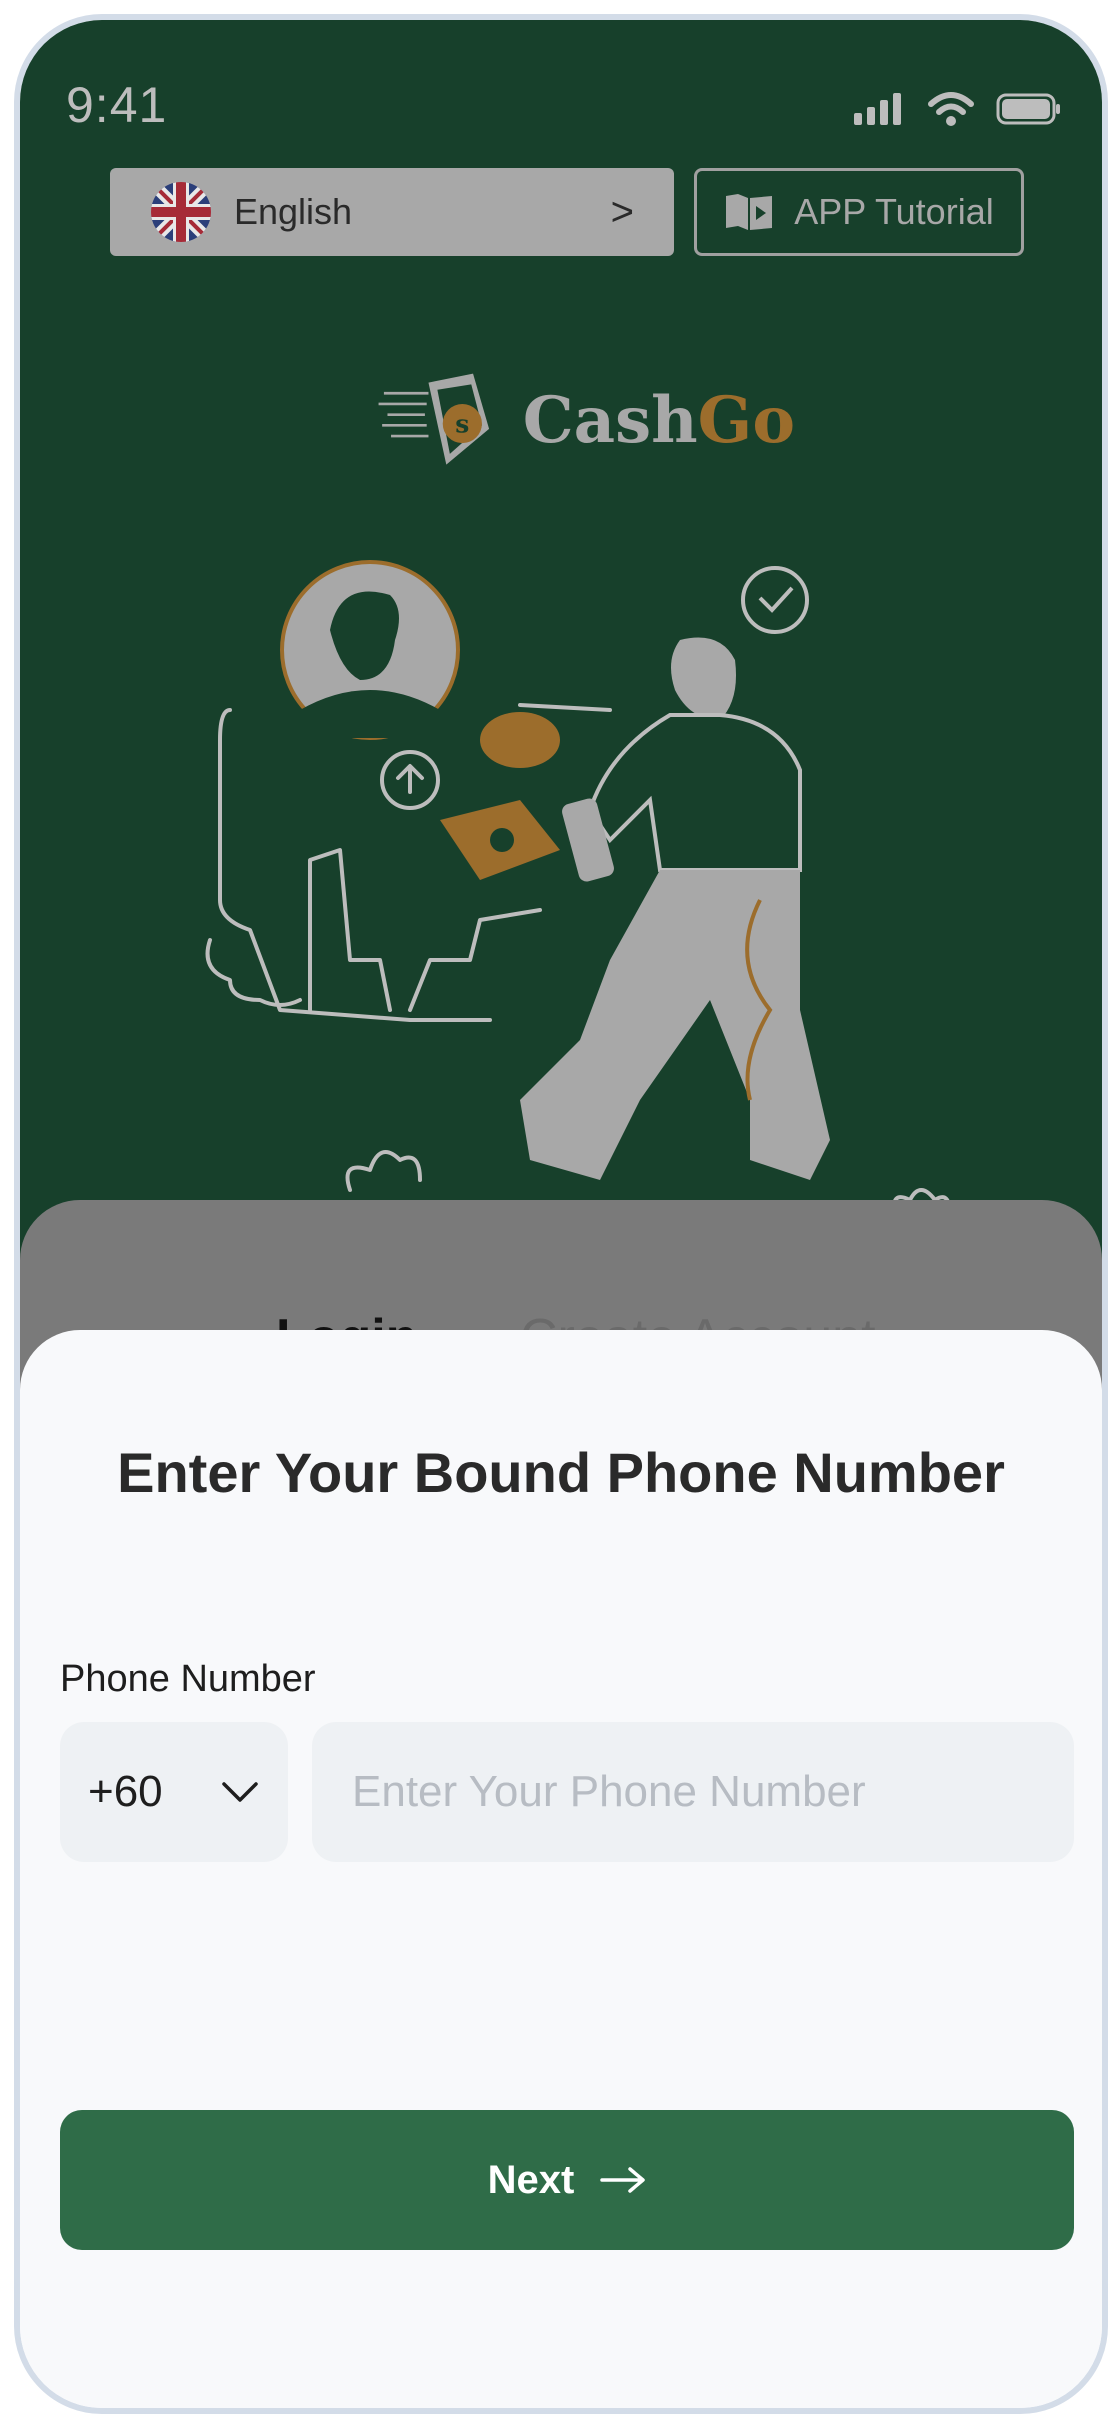 This screenshot has height=2414, width=1112. What do you see at coordinates (877, 109) in the screenshot?
I see `signal-icon` at bounding box center [877, 109].